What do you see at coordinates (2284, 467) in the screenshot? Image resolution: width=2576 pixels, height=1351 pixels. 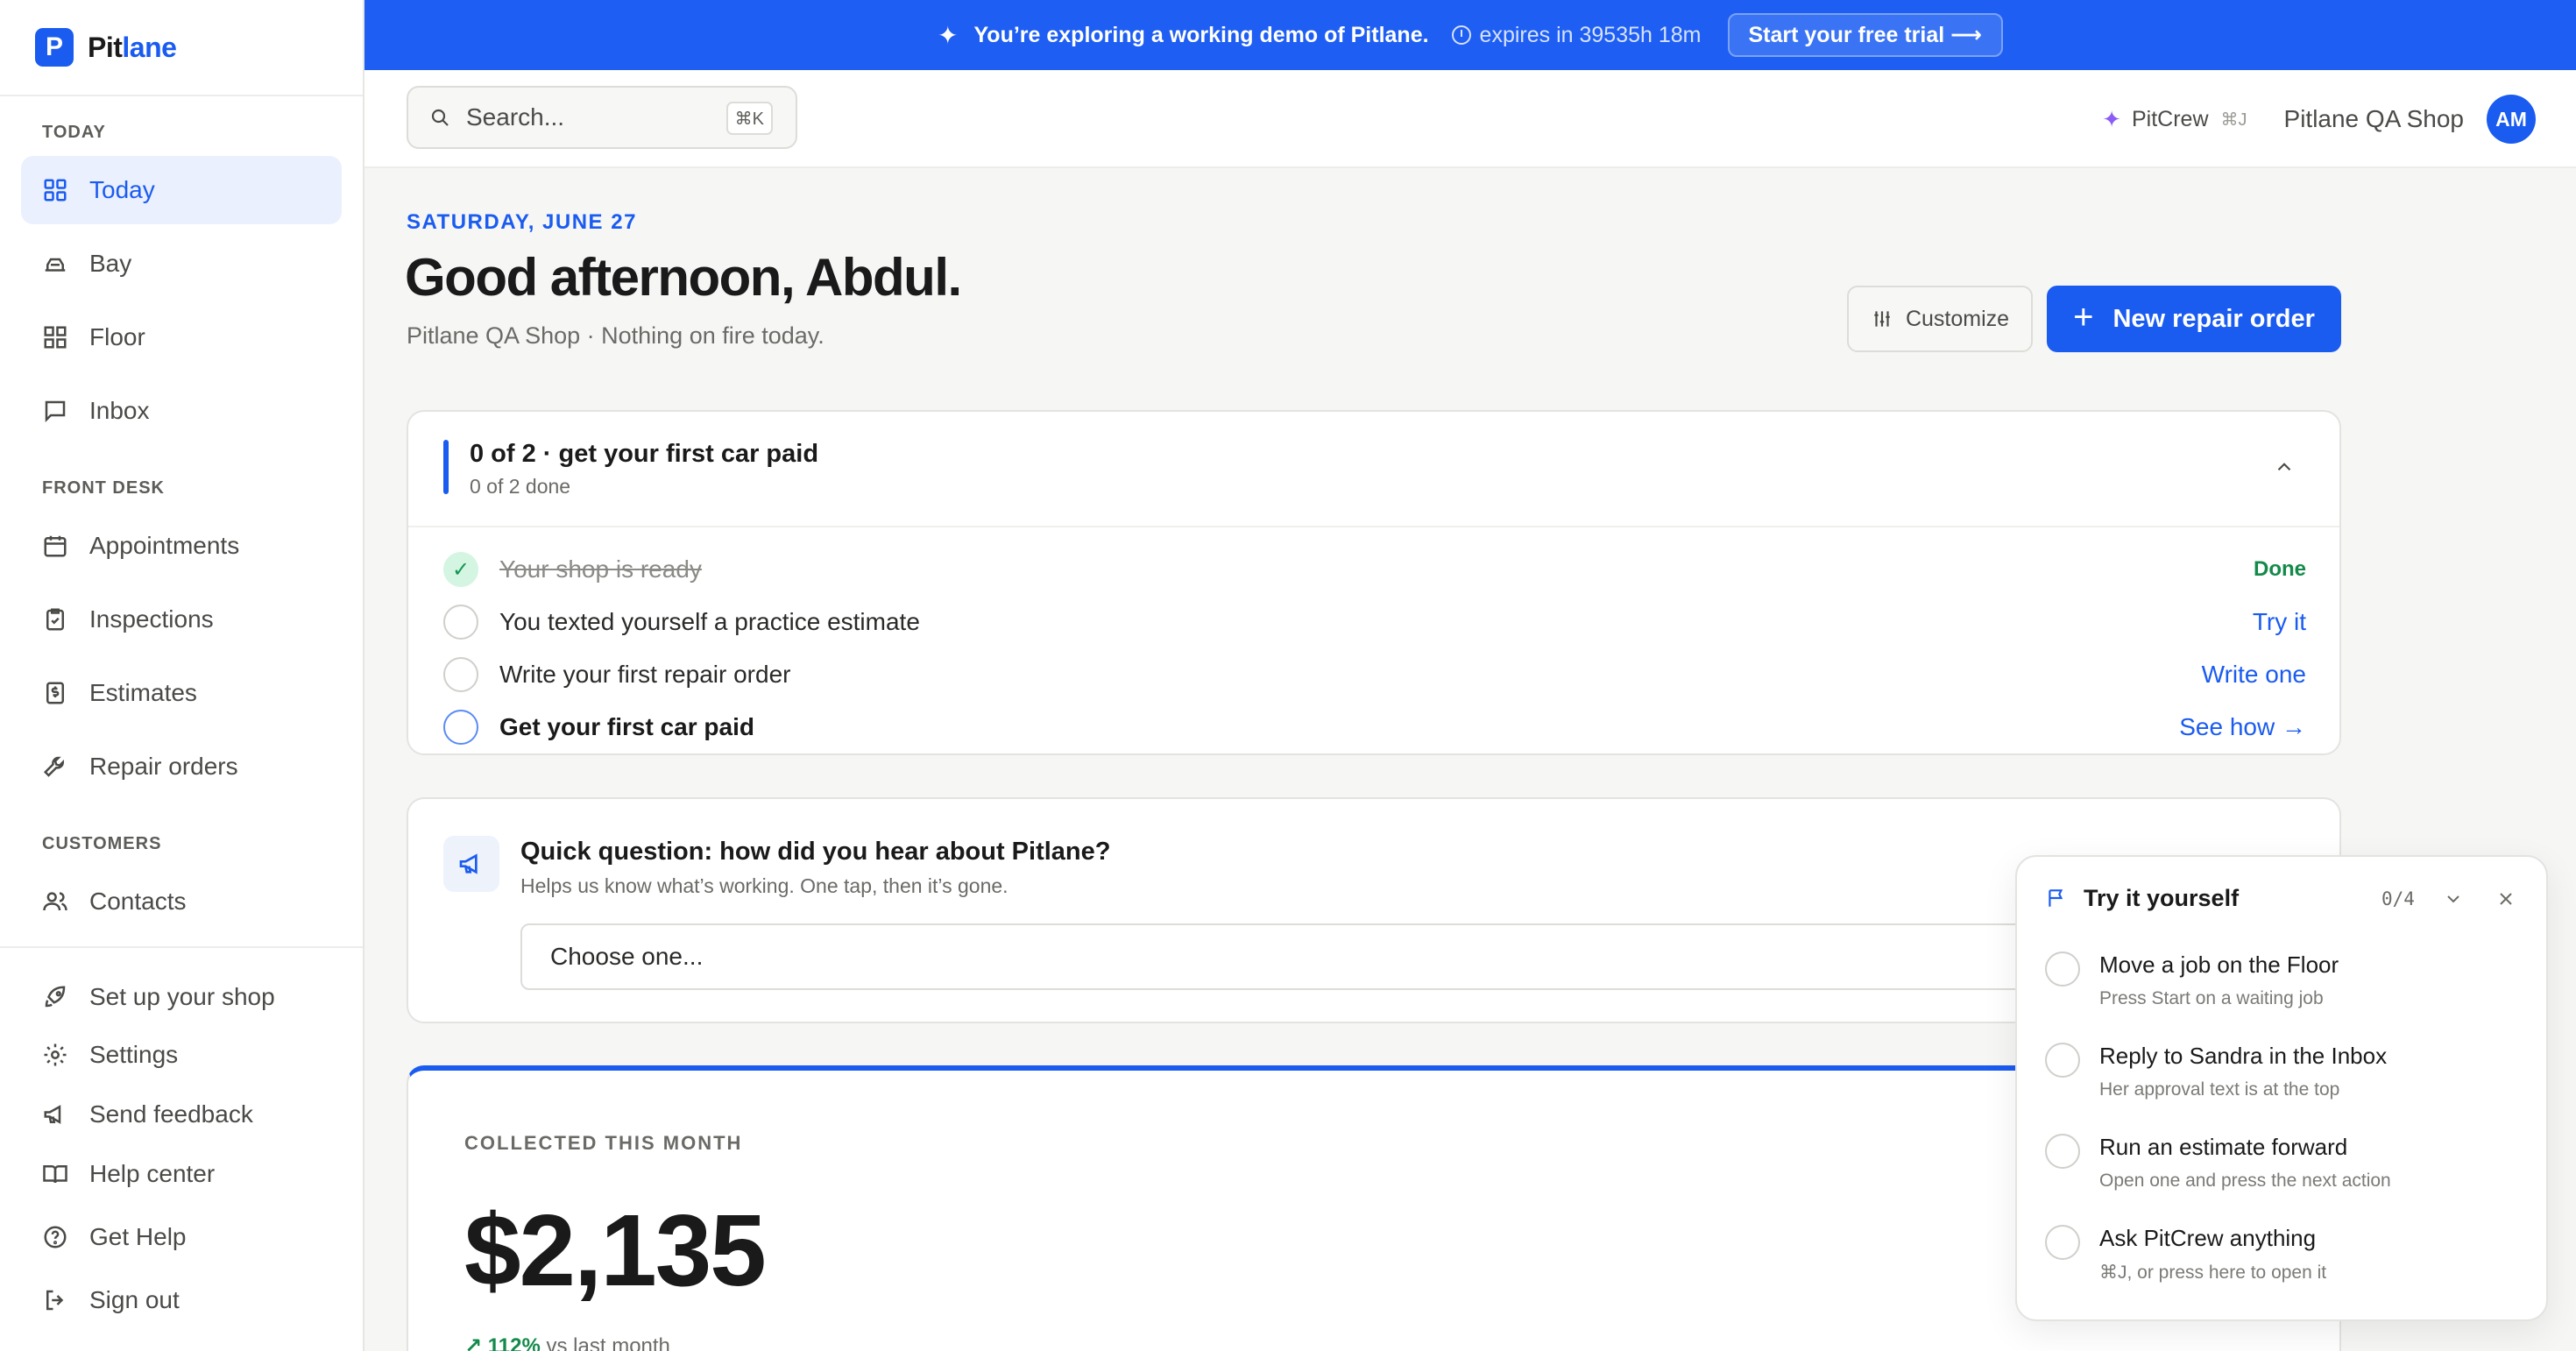 I see `chevron-up-icon` at bounding box center [2284, 467].